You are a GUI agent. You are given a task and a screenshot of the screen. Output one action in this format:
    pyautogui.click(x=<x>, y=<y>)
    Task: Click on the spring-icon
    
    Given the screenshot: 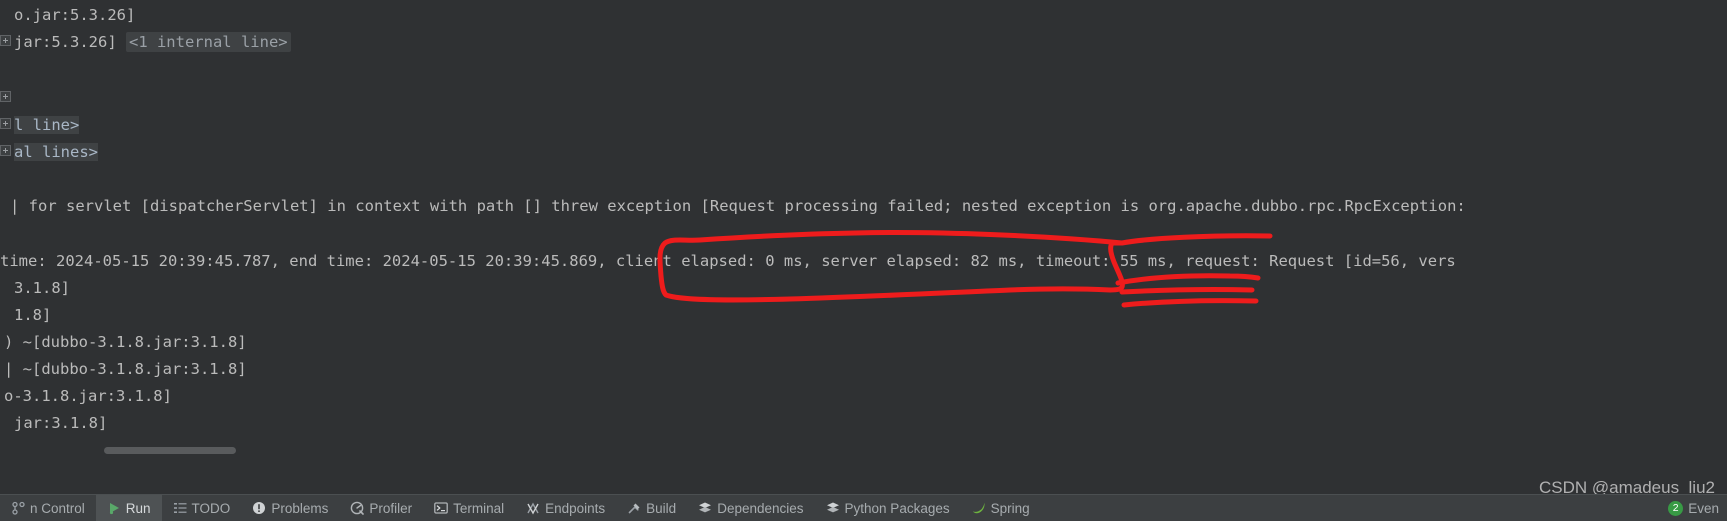 What is the action you would take?
    pyautogui.click(x=978, y=508)
    